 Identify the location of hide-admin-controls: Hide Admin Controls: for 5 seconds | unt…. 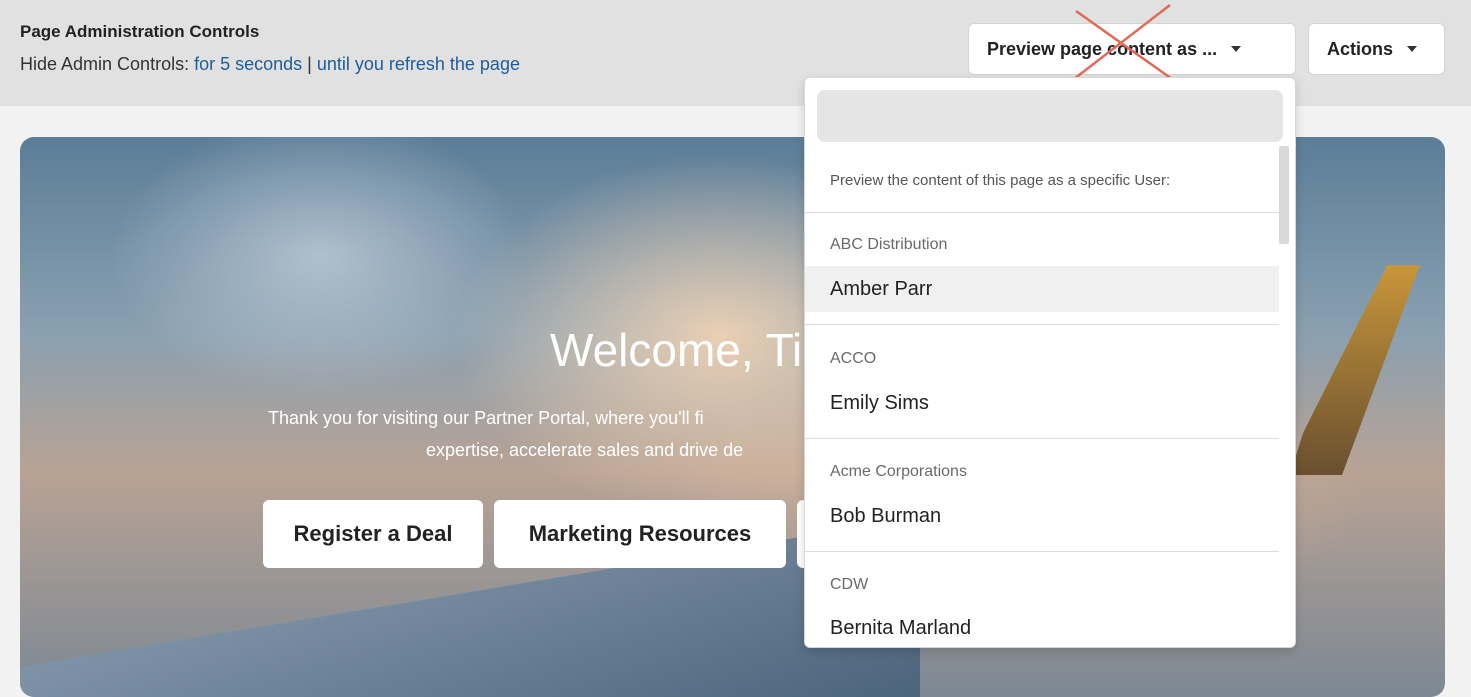
(270, 64).